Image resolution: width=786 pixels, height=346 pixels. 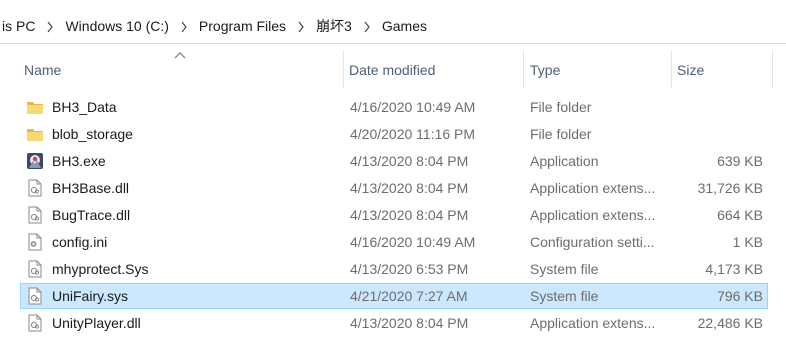 I want to click on file-row: BH3_Data 4/16/2020 10:49 AM File folder, so click(x=394, y=107).